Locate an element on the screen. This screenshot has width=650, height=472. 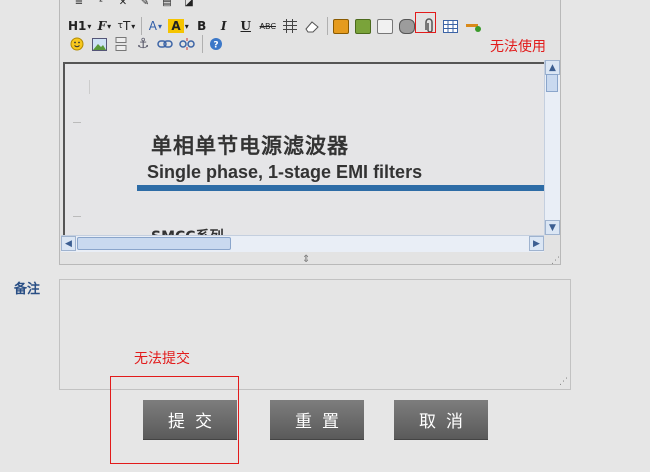
insert-image-glyph is located at coordinates (362, 26).